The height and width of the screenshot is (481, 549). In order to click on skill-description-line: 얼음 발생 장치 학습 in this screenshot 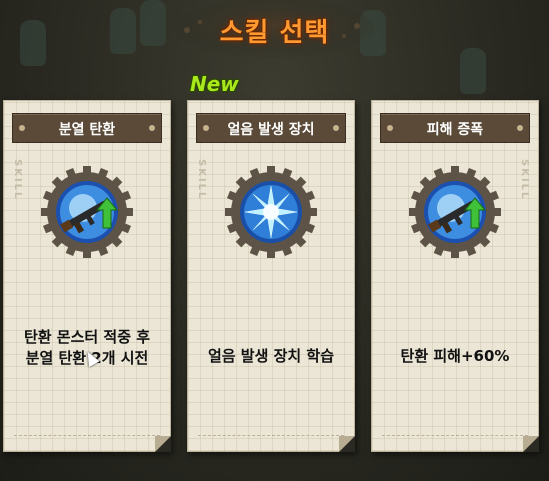, I will do `click(271, 356)`.